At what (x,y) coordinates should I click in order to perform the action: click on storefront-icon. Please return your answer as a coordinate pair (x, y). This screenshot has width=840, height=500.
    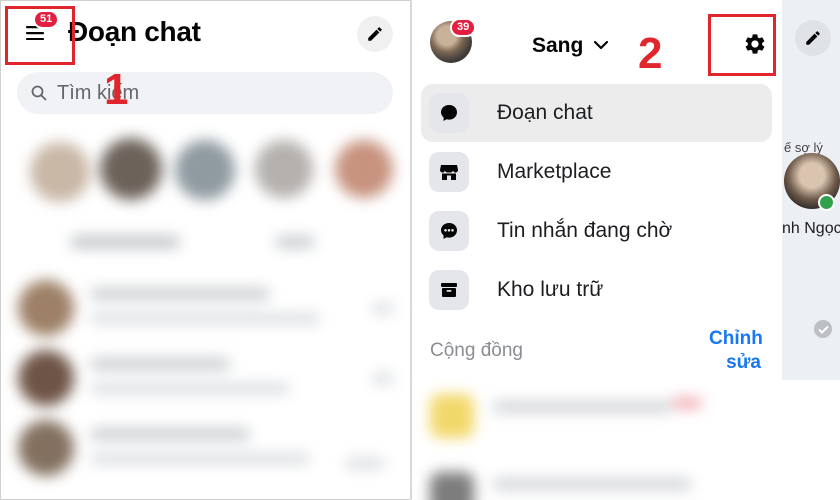
    Looking at the image, I should click on (449, 172).